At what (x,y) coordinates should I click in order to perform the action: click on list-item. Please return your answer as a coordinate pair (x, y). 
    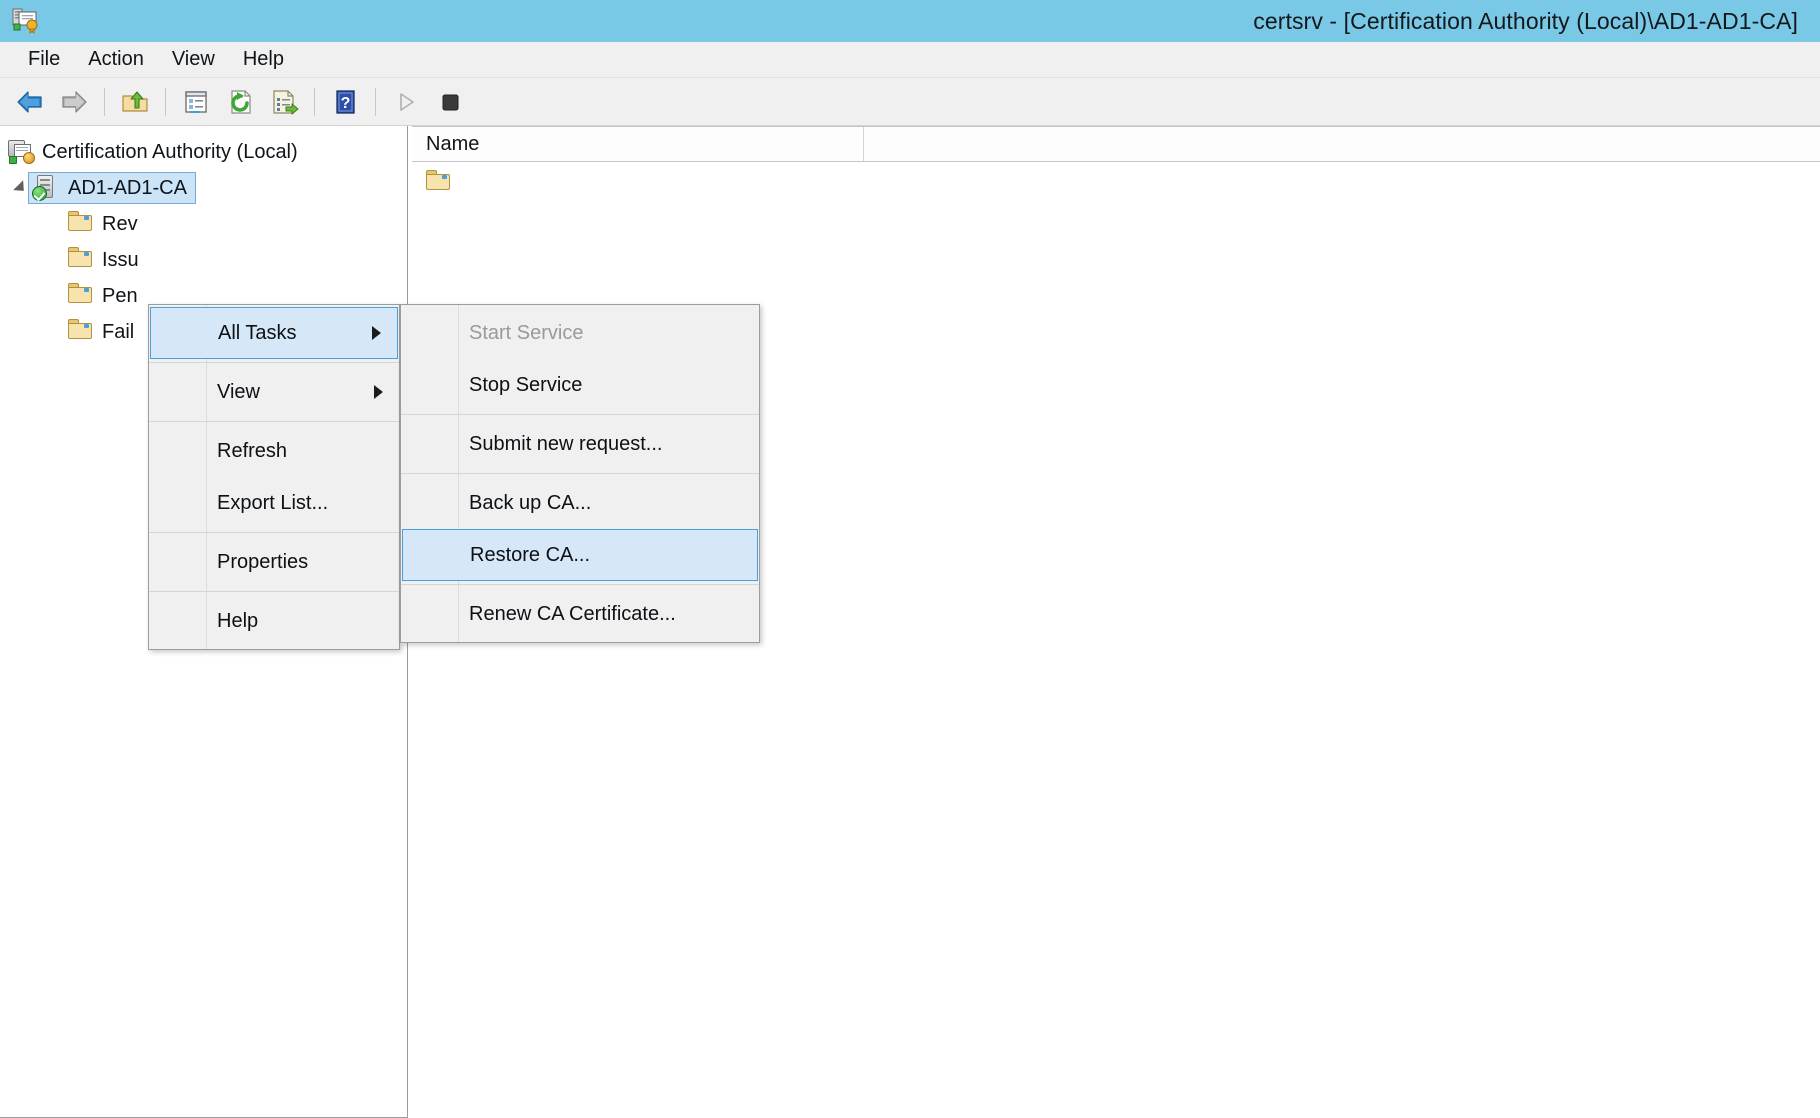
    Looking at the image, I should click on (1116, 181).